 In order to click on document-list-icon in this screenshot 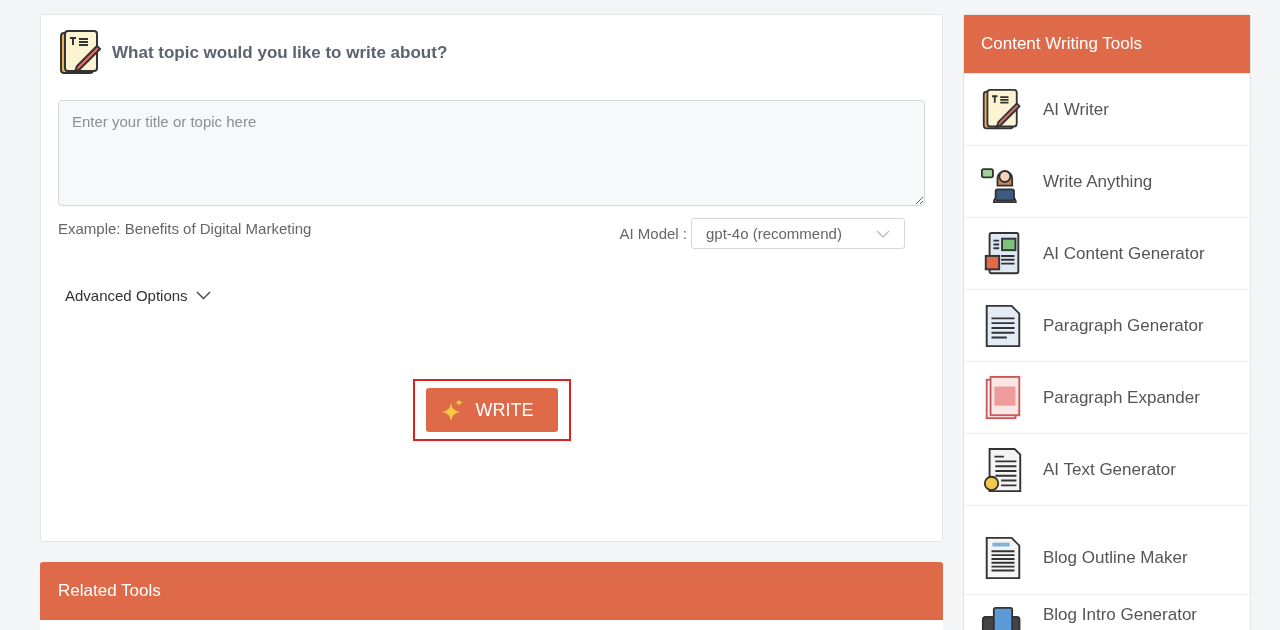, I will do `click(1003, 558)`.